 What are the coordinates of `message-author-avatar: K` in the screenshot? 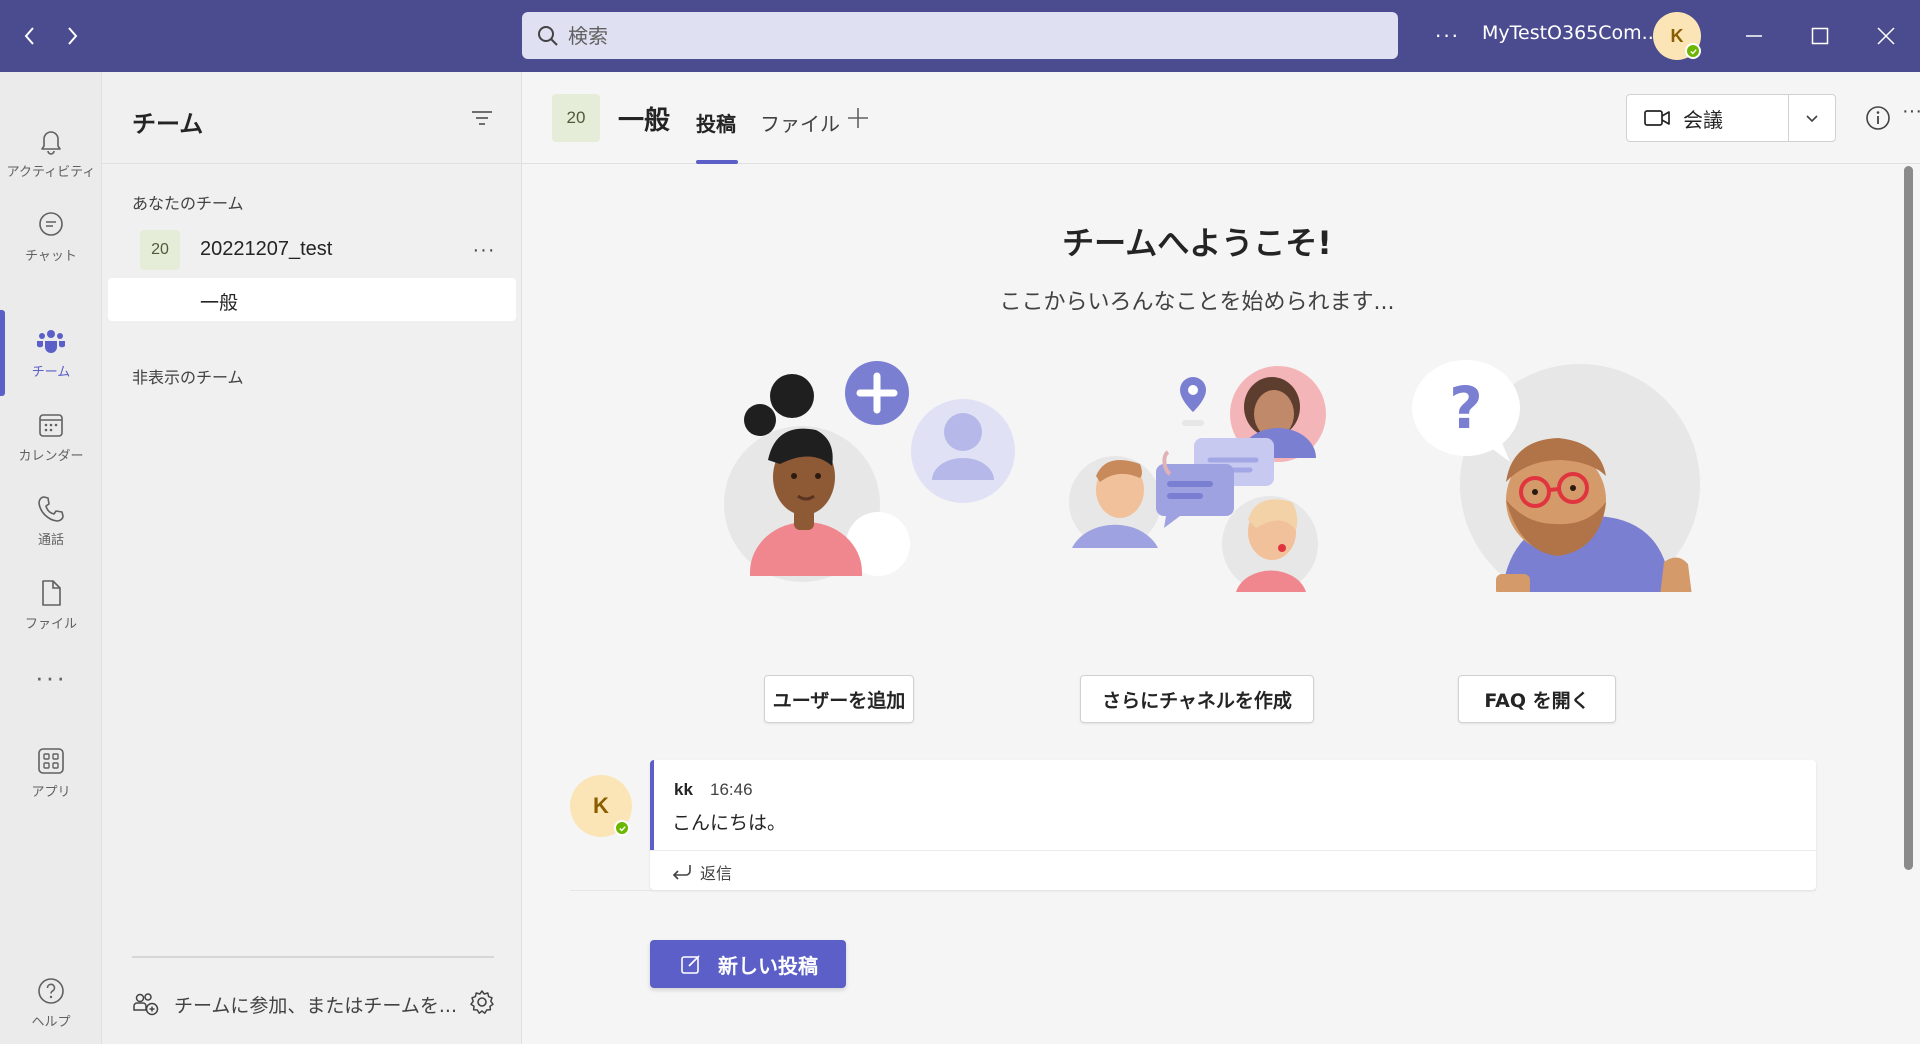 It's located at (601, 806).